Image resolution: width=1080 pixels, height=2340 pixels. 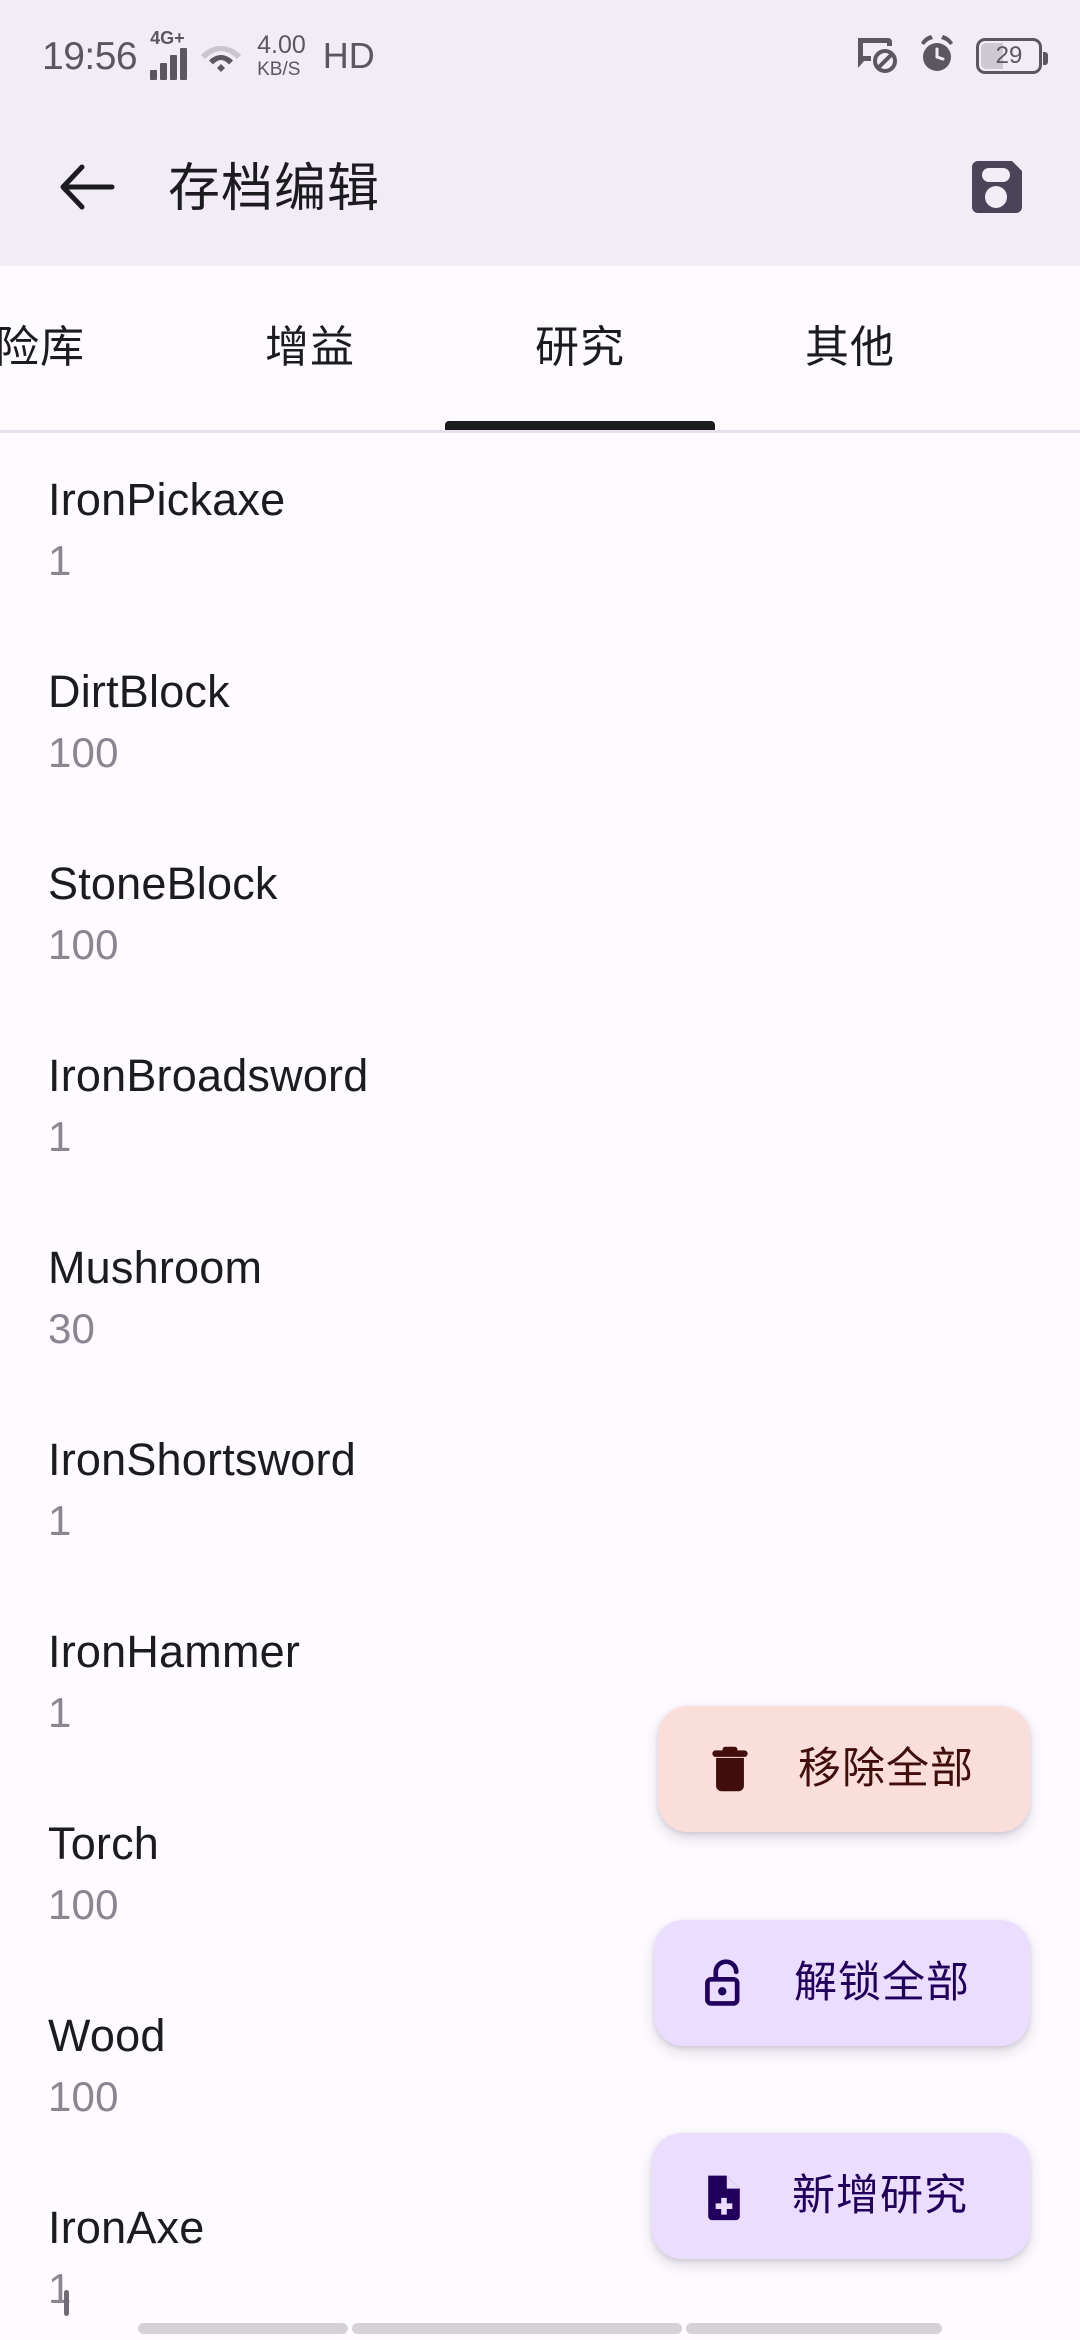 I want to click on file-plus-icon, so click(x=724, y=2196).